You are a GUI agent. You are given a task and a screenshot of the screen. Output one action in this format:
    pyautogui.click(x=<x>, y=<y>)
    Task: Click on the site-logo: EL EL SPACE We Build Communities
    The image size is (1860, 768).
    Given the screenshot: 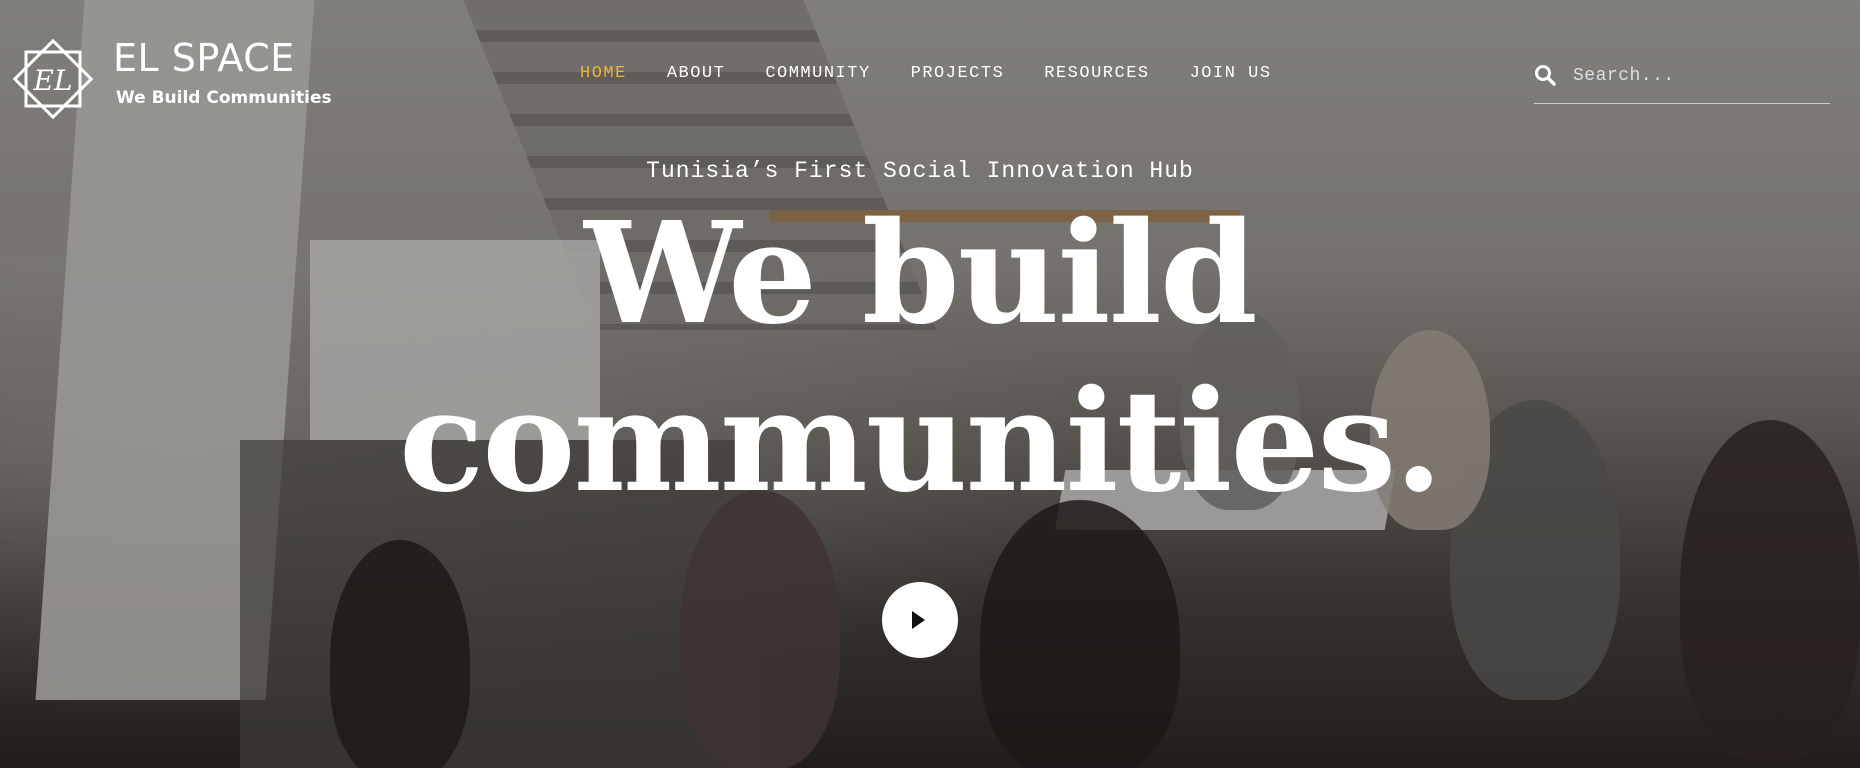 What is the action you would take?
    pyautogui.click(x=170, y=76)
    